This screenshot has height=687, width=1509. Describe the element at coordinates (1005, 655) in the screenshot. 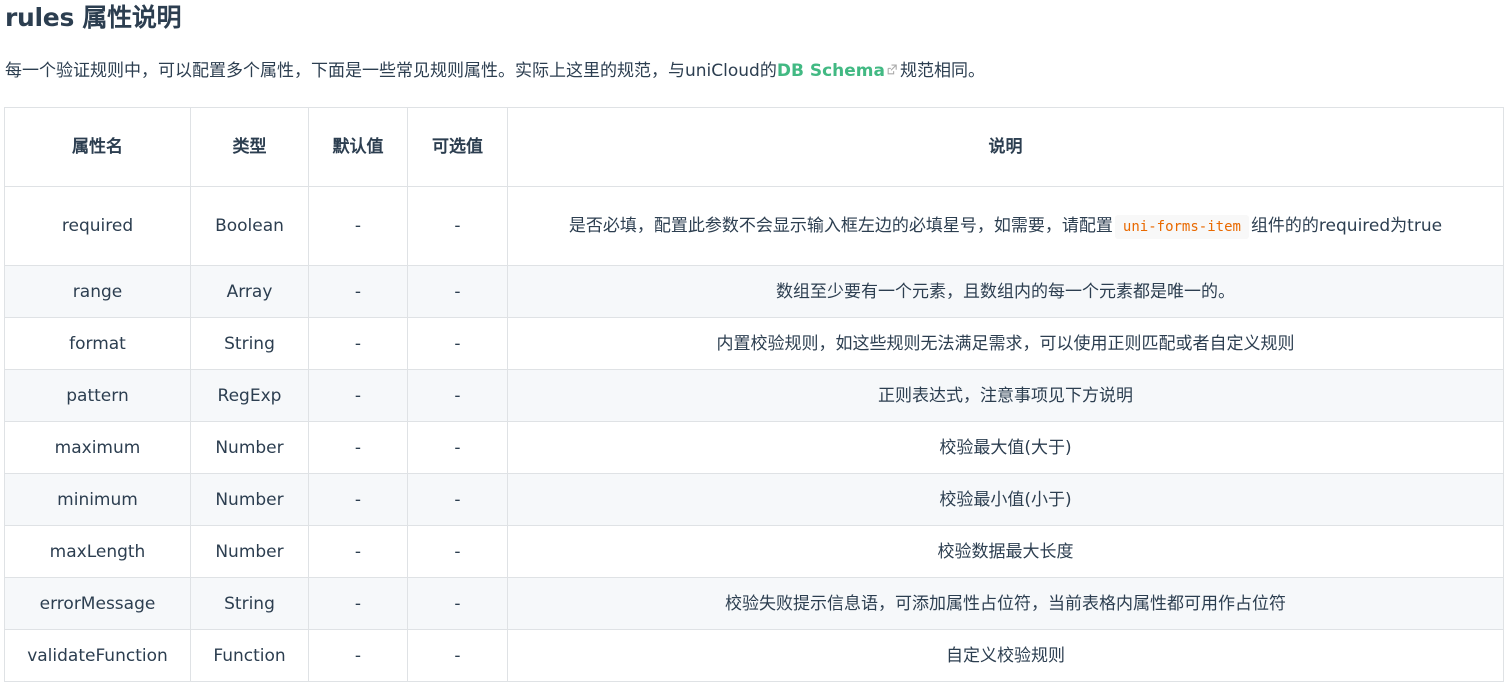

I see `cell-desc: 自定义校验规则` at that location.